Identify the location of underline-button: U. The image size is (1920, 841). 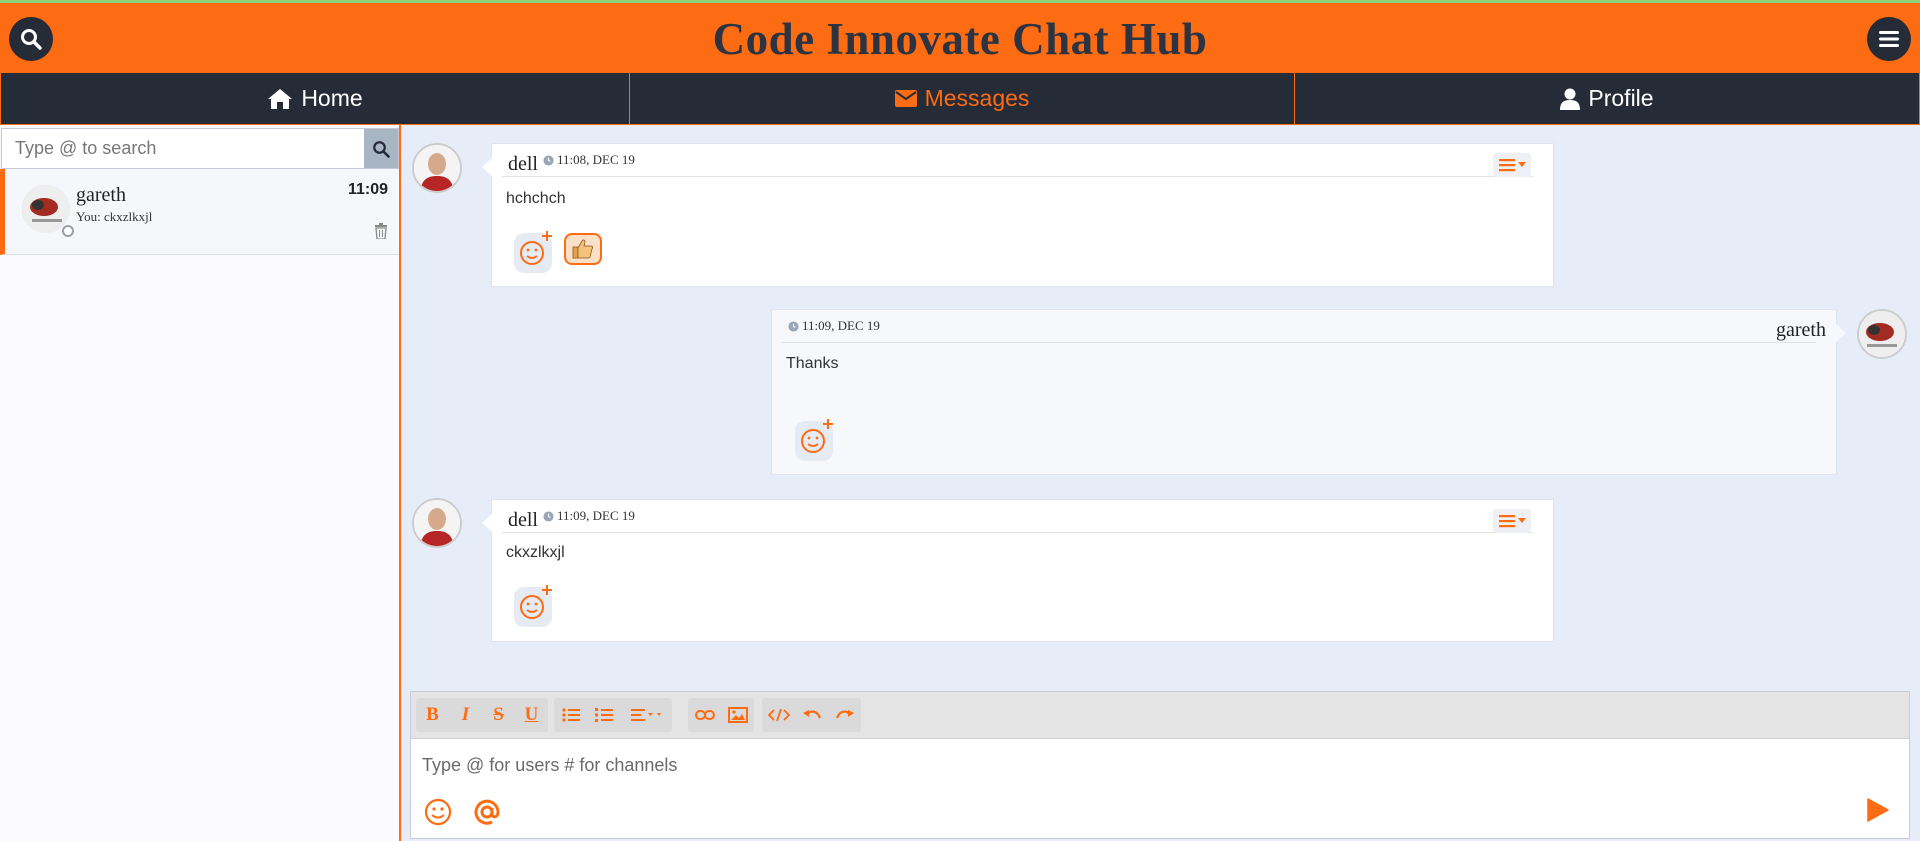
(531, 715).